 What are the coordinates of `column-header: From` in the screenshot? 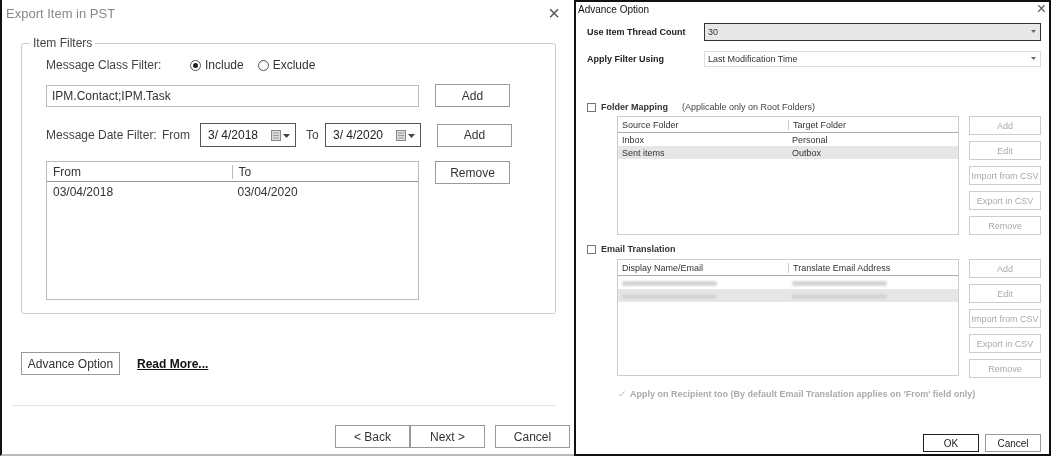 It's located at (67, 171).